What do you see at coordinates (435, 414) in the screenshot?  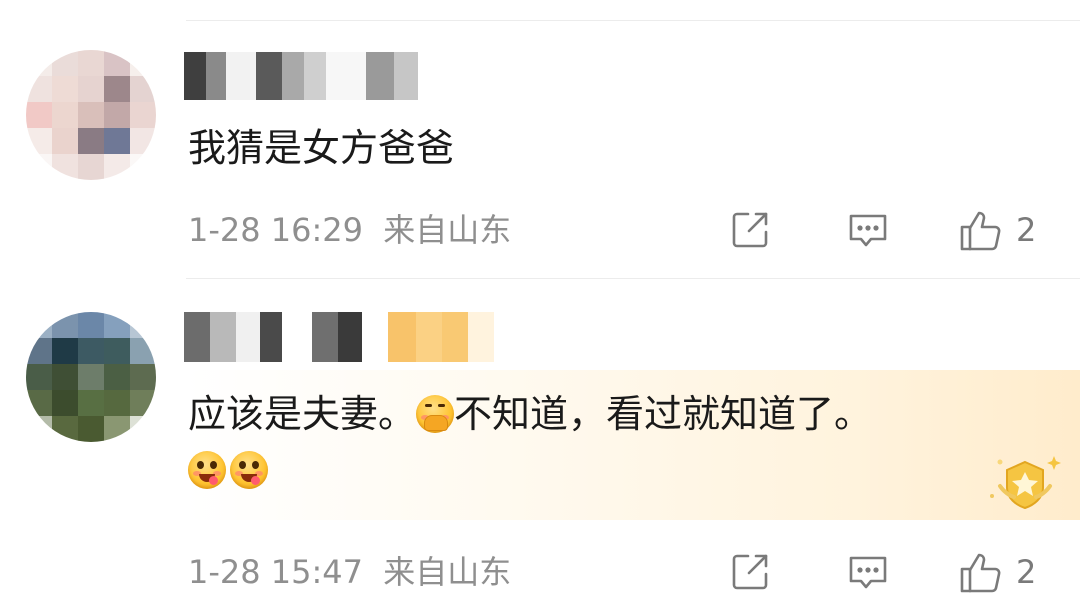 I see `hands-together-emoji` at bounding box center [435, 414].